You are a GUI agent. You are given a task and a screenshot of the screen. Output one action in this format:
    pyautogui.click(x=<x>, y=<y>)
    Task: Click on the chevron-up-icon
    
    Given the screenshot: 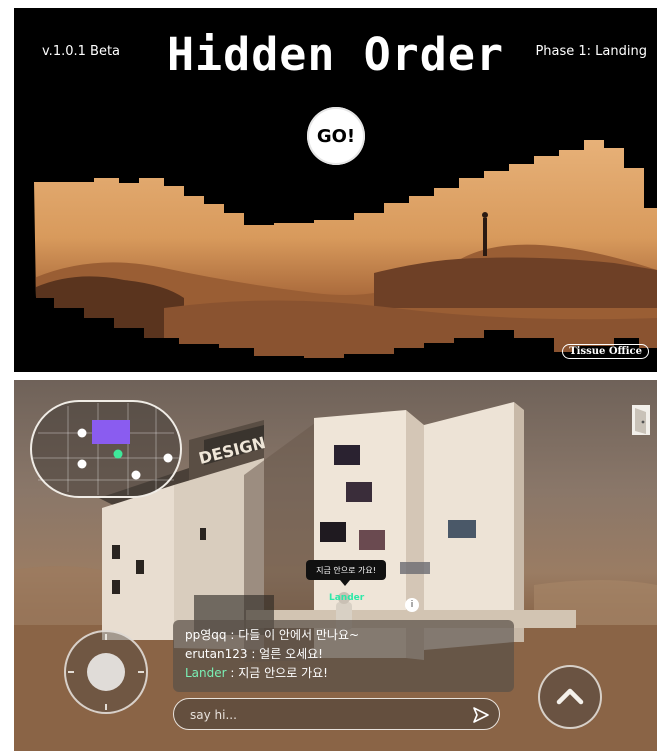 What is the action you would take?
    pyautogui.click(x=570, y=696)
    